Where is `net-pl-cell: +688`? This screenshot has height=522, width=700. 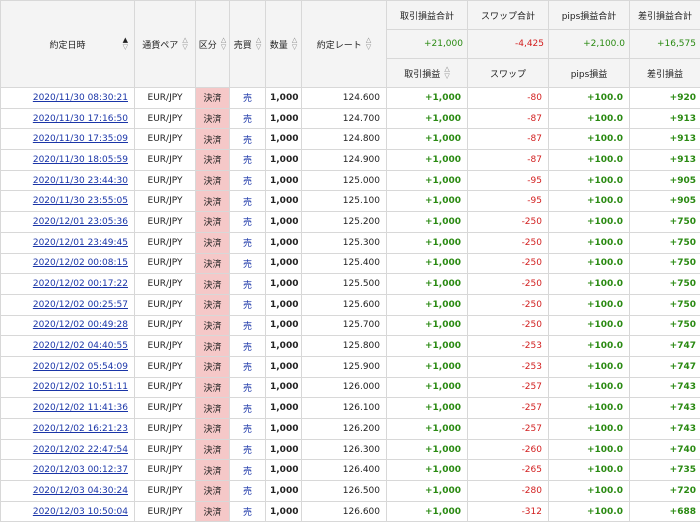
net-pl-cell: +688 is located at coordinates (665, 511).